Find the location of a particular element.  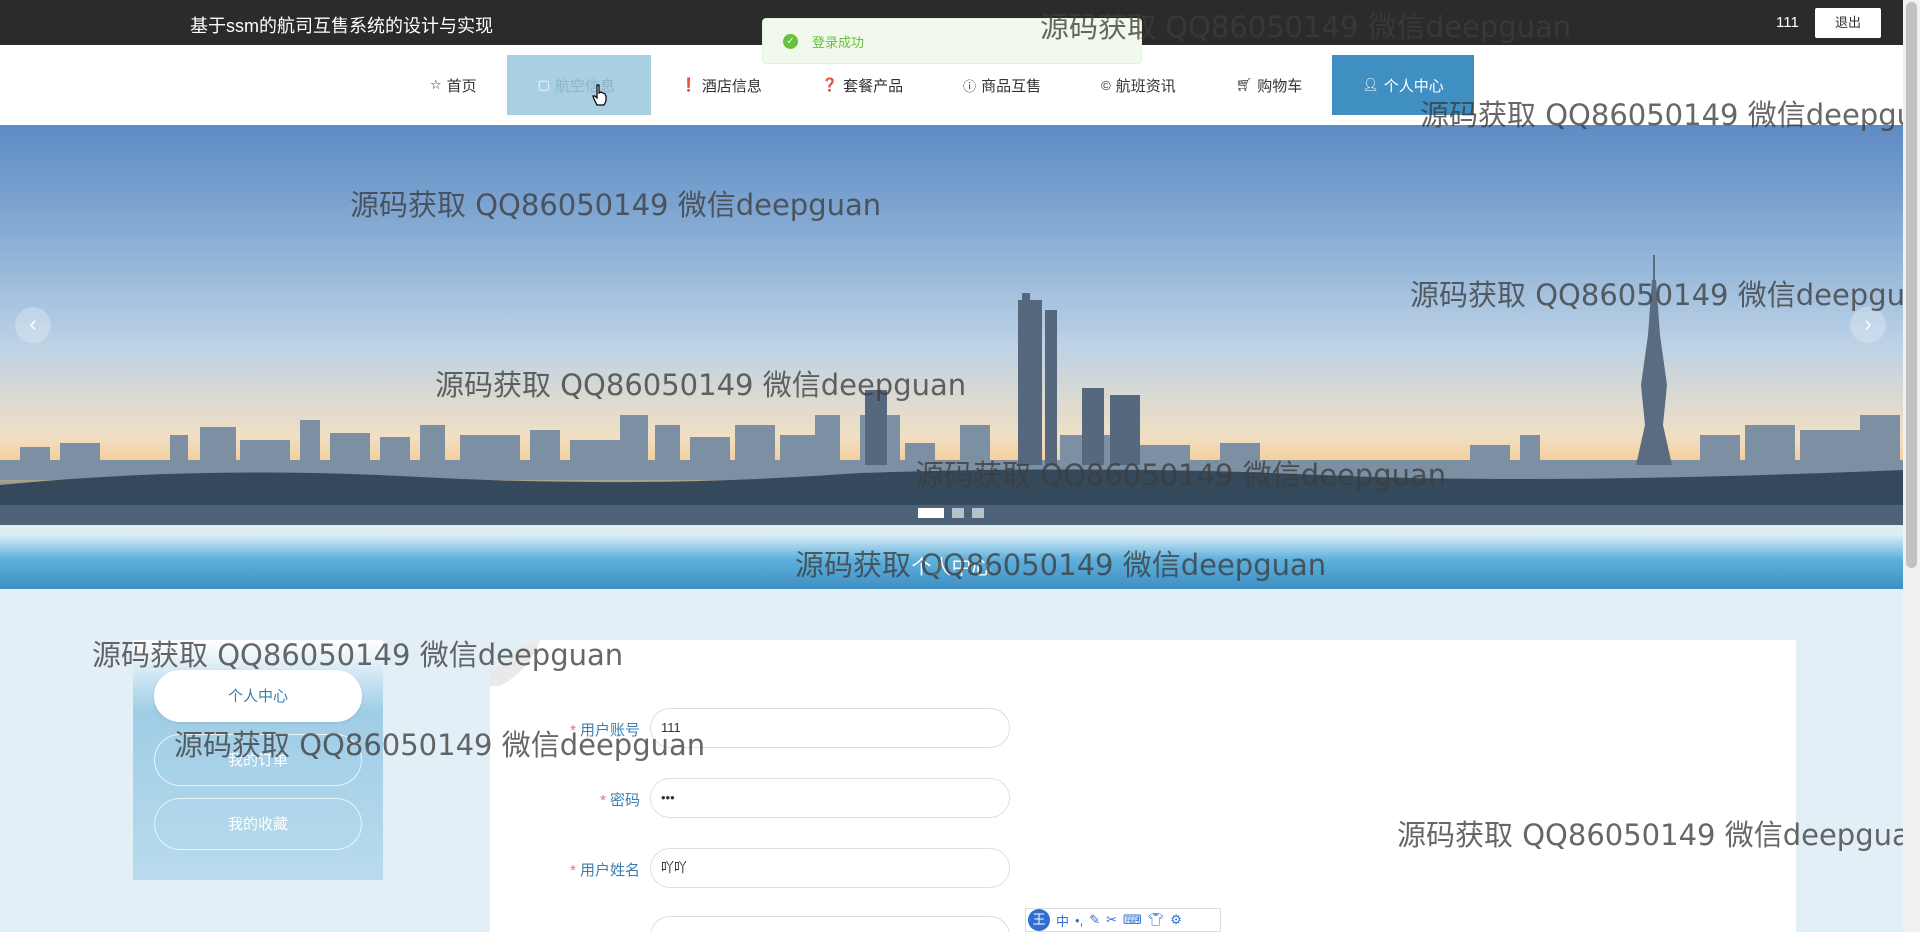

form-row-password: * 密码 ••• is located at coordinates (790, 798).